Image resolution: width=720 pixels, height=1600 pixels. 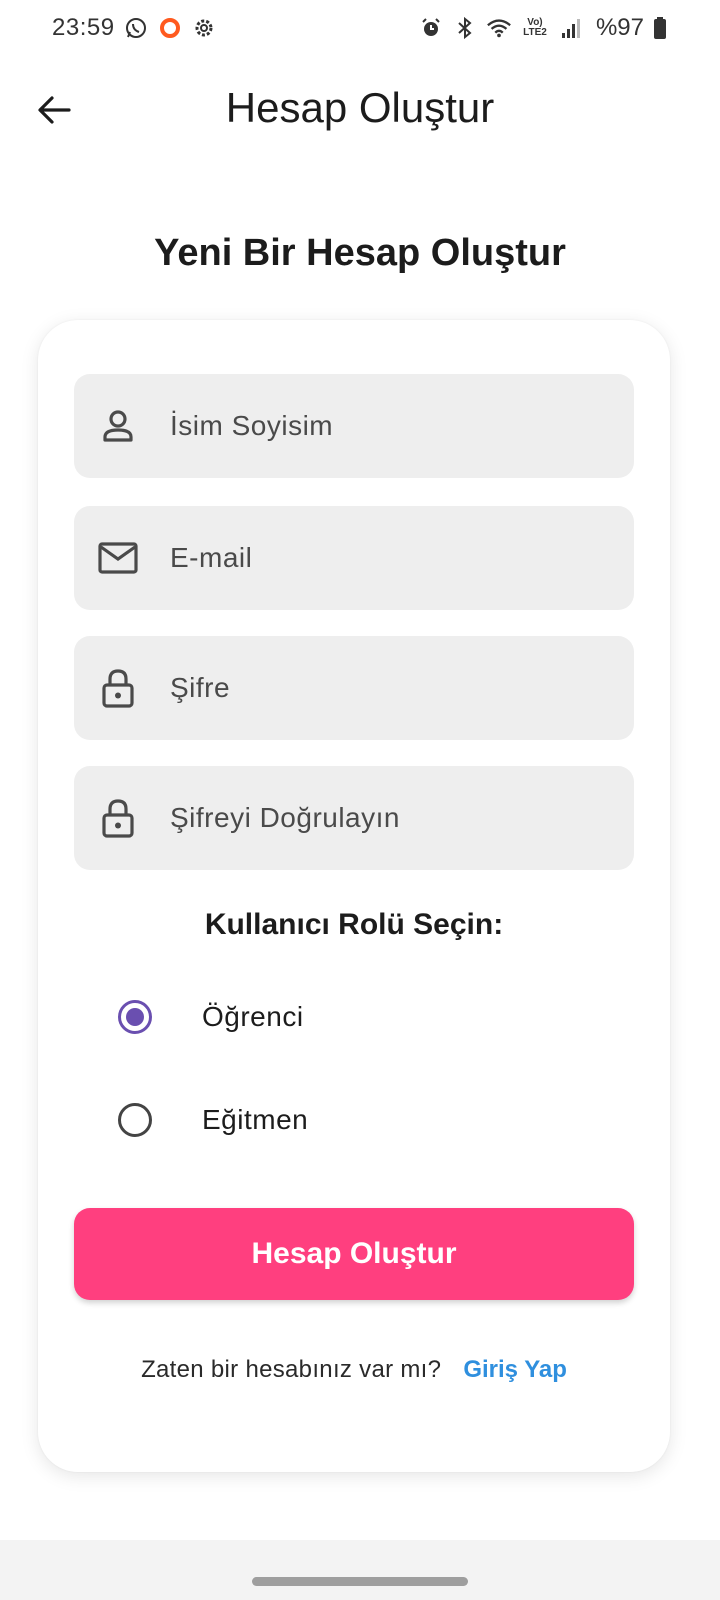 What do you see at coordinates (291, 1369) in the screenshot?
I see `login-question: Zaten bir hesabınız var mı?` at bounding box center [291, 1369].